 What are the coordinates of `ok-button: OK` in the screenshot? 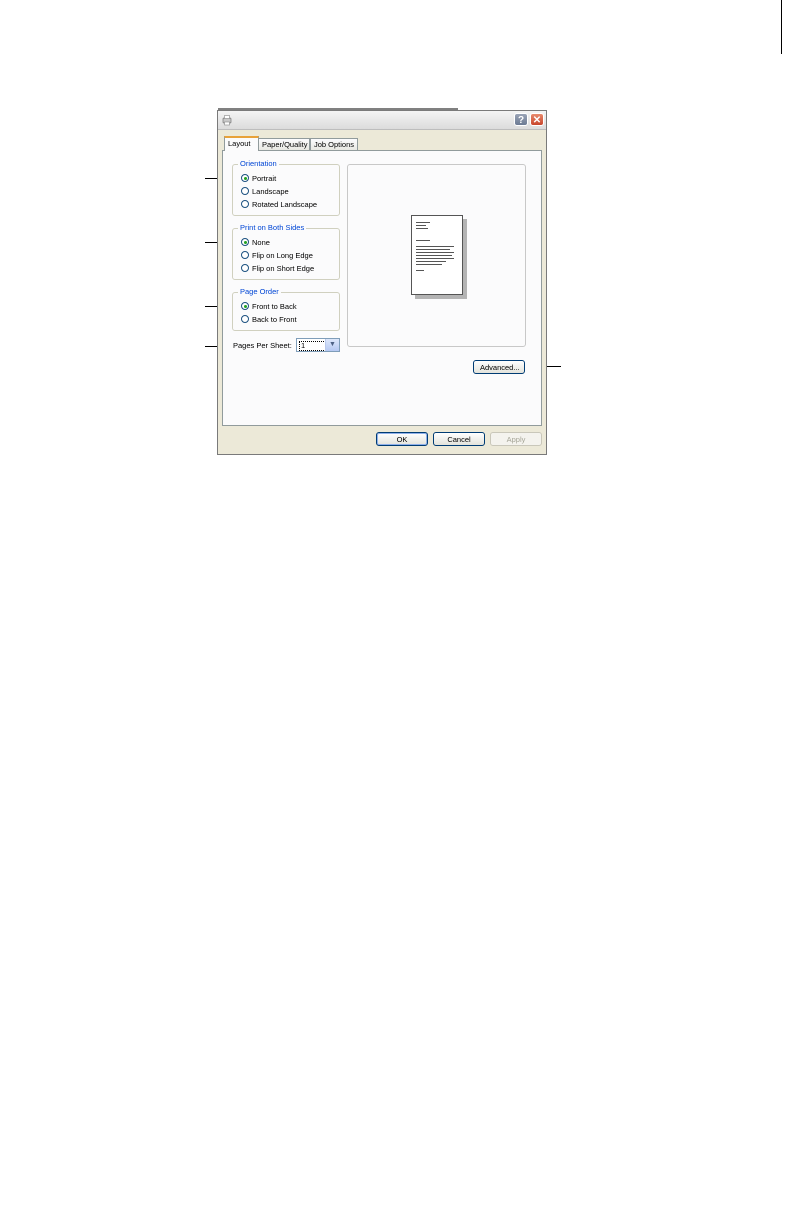 It's located at (402, 439).